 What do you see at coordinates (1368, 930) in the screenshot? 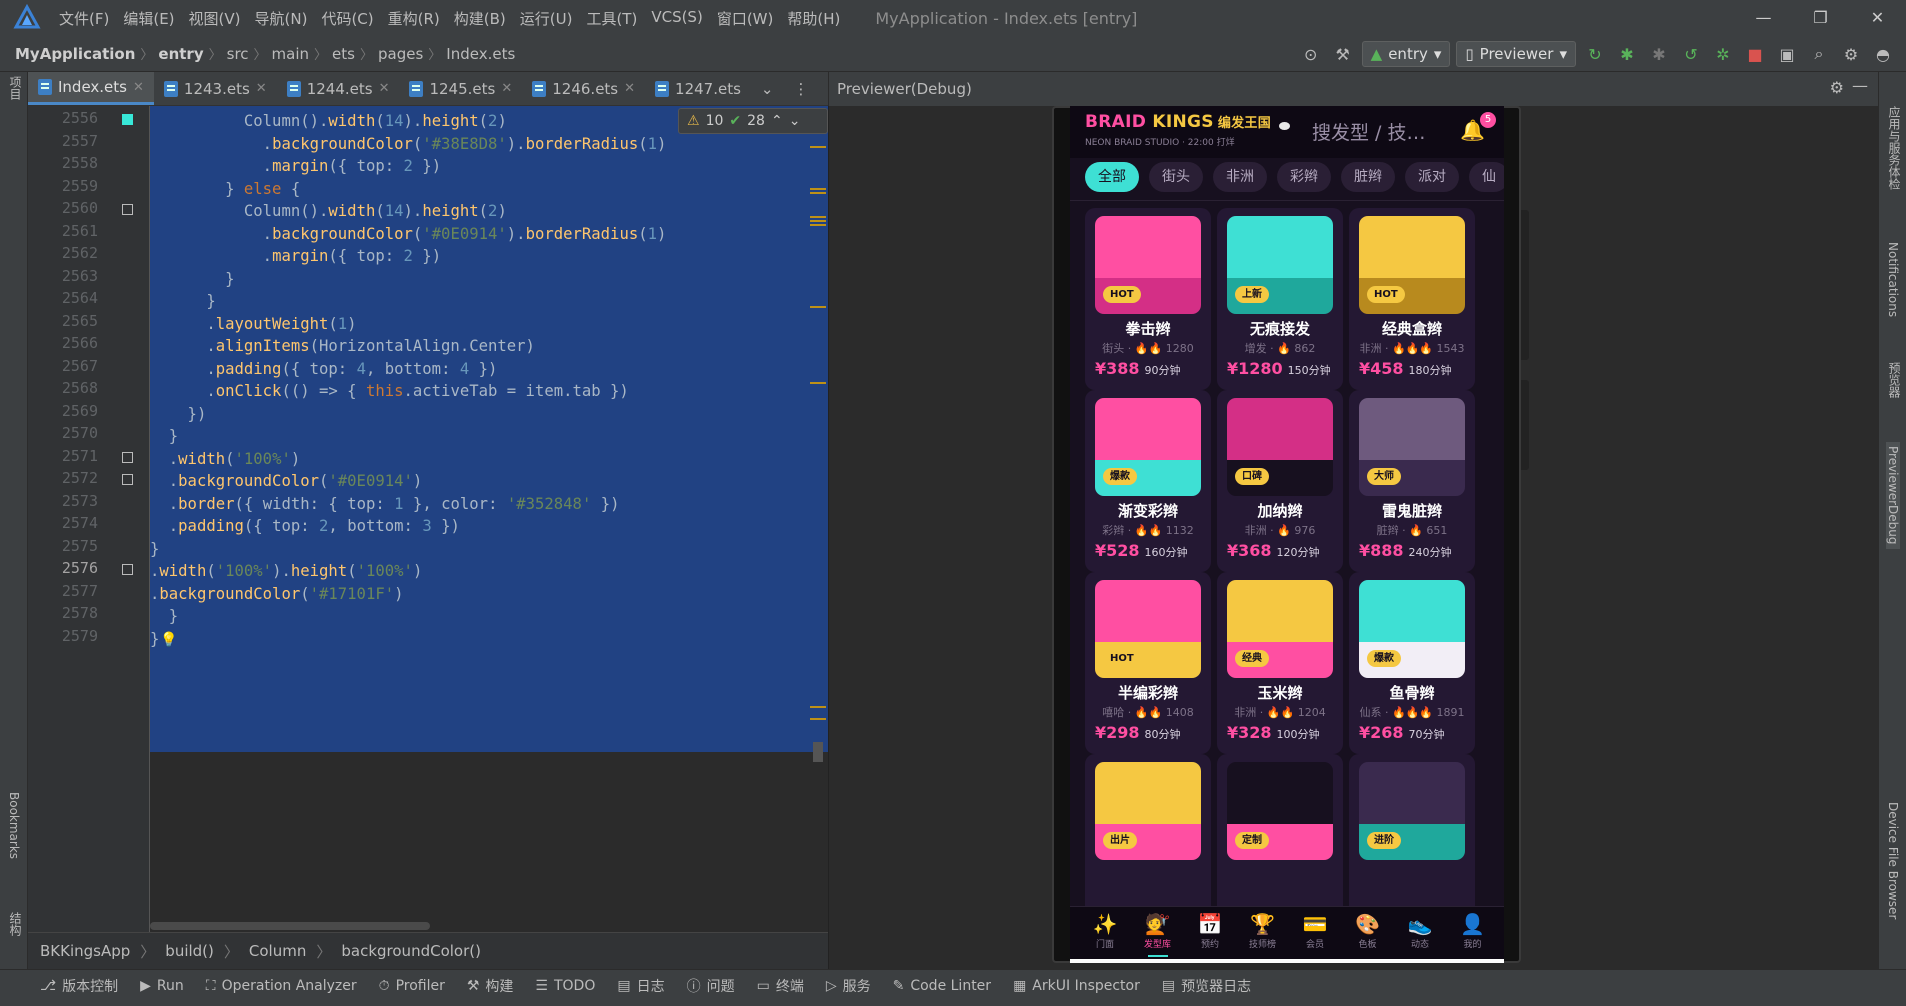
I see `tab-bar-item: 🎨 色板` at bounding box center [1368, 930].